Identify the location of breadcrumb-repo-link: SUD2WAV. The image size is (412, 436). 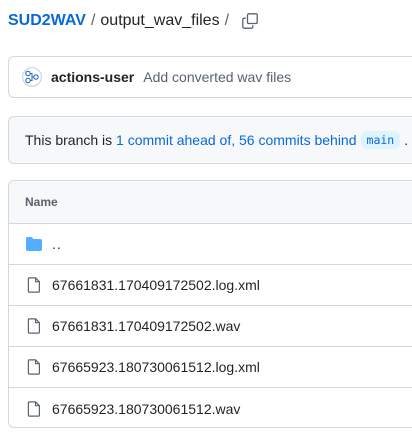
(47, 21).